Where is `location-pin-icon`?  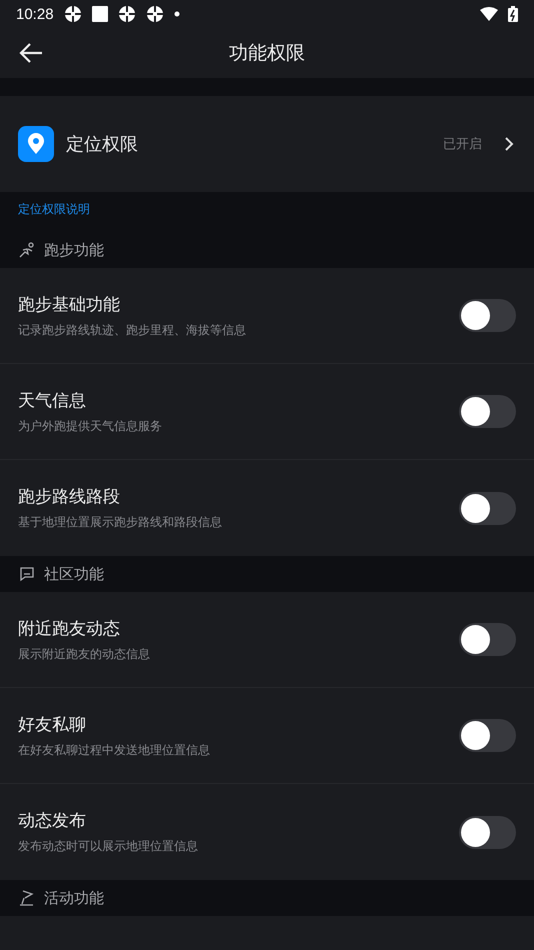
location-pin-icon is located at coordinates (36, 144).